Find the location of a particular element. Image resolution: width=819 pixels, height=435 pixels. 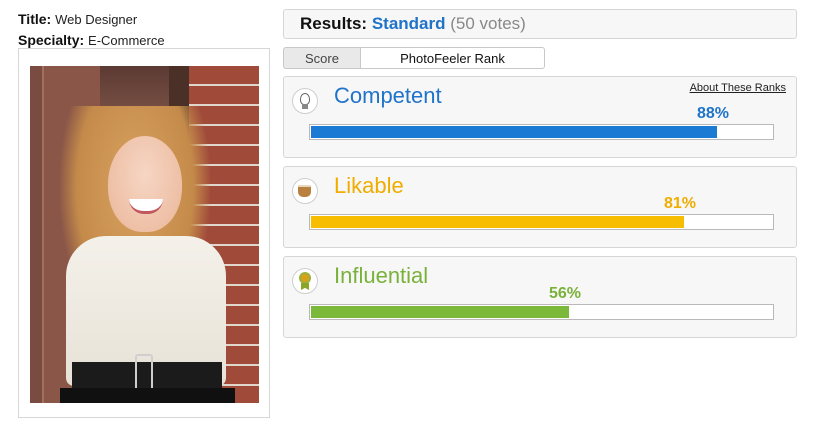

lightbulb-icon is located at coordinates (305, 101).